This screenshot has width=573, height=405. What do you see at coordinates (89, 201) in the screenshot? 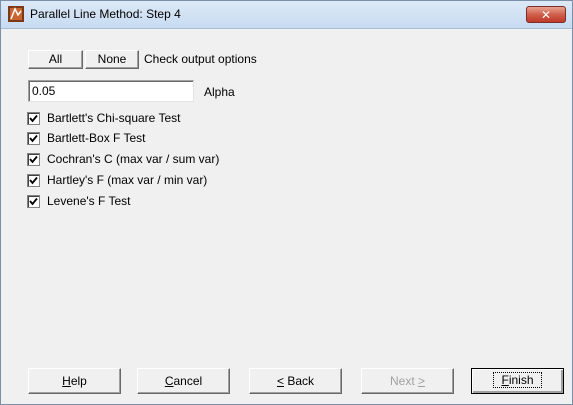
I see `check-label: Levene's F Test` at bounding box center [89, 201].